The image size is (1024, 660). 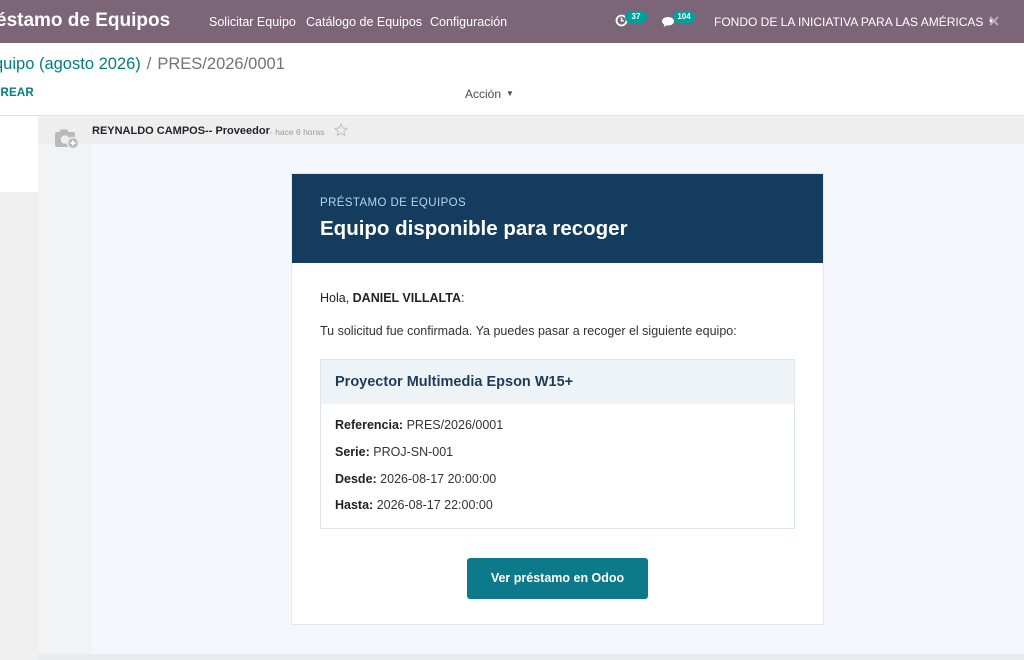 I want to click on star-icon, so click(x=341, y=132).